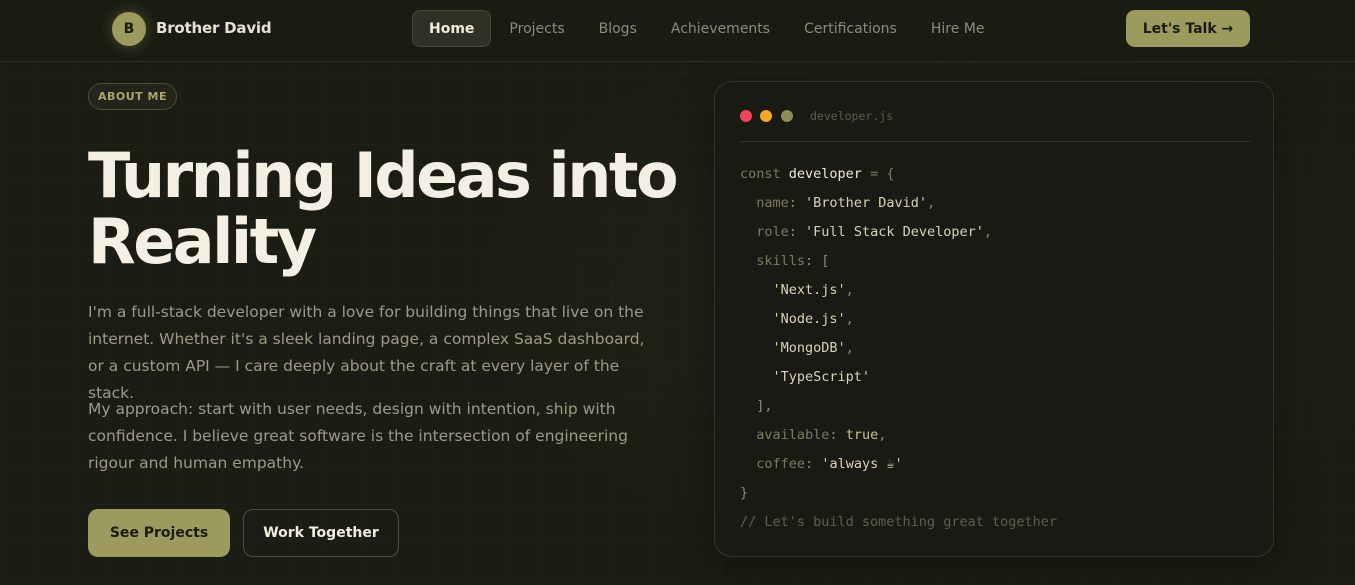  I want to click on code-line: 'MongoDB',, so click(813, 348).